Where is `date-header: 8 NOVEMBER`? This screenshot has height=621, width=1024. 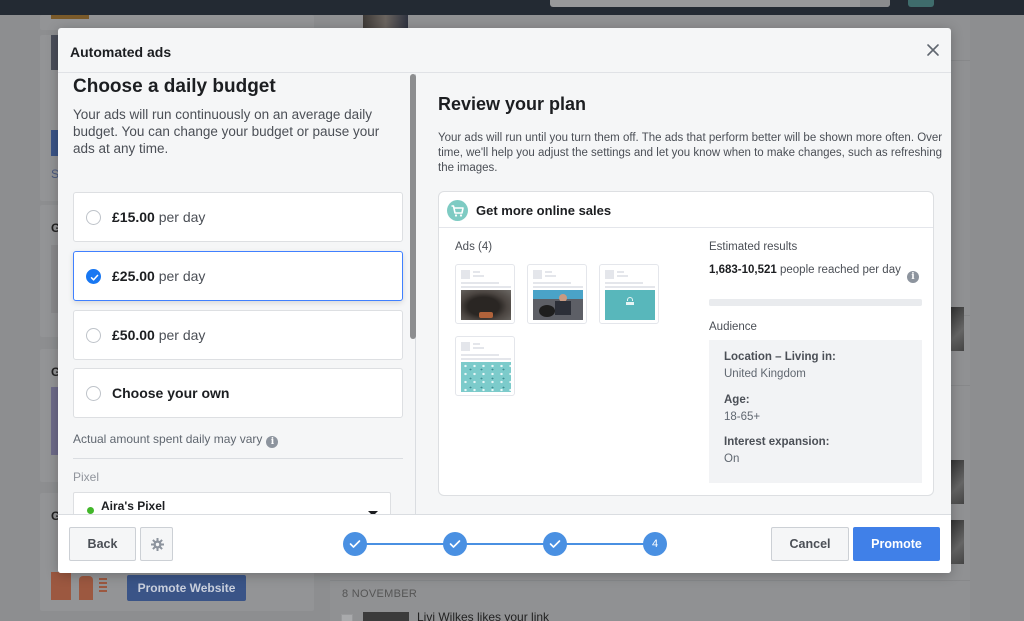 date-header: 8 NOVEMBER is located at coordinates (380, 594).